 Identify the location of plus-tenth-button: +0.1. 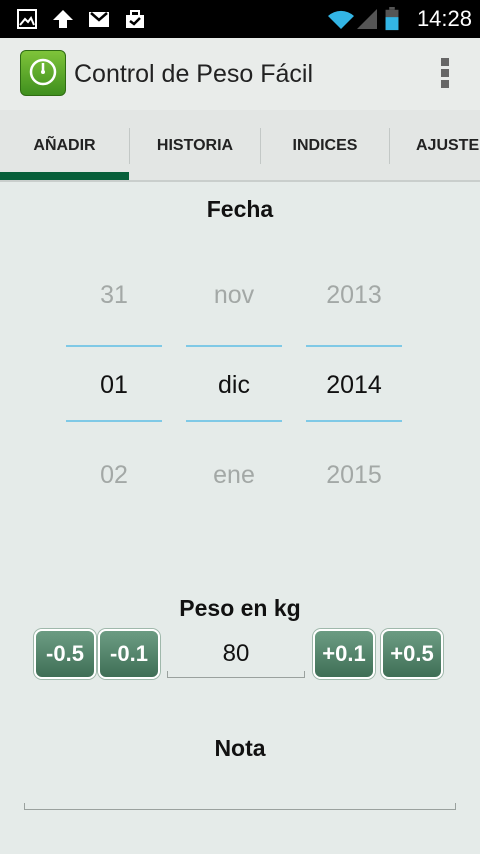
(344, 654).